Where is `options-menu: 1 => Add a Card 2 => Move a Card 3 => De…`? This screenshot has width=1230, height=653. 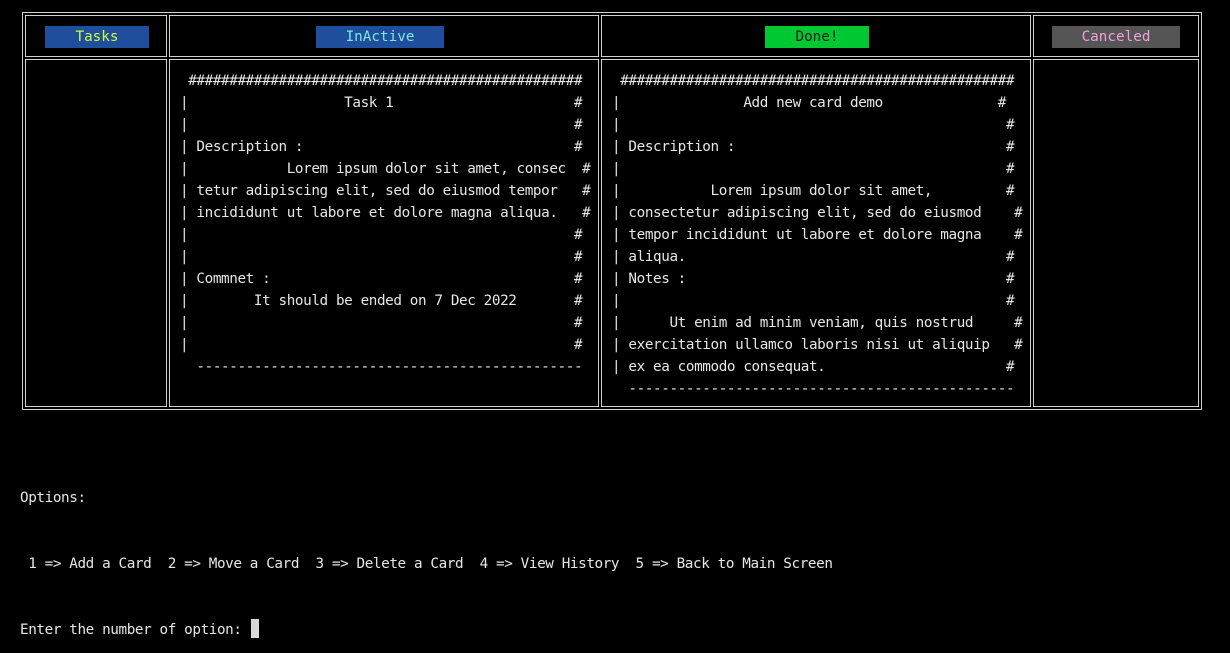 options-menu: 1 => Add a Card 2 => Move a Card 3 => De… is located at coordinates (426, 564).